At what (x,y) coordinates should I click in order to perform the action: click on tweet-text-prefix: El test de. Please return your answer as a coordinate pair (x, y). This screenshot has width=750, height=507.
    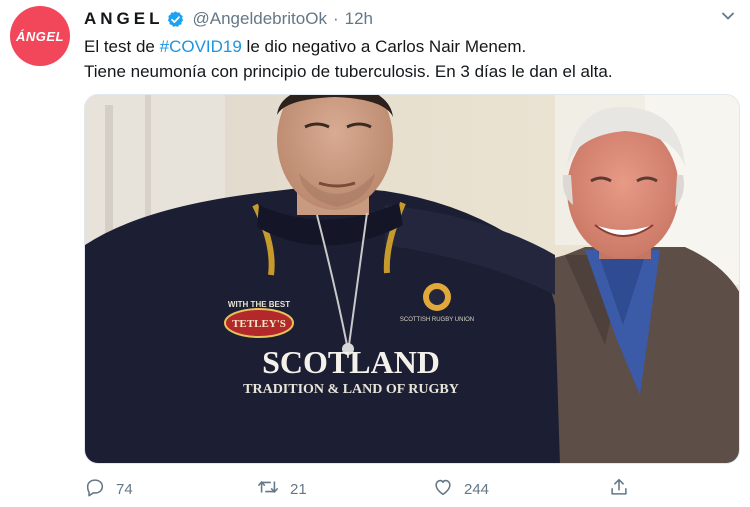
    Looking at the image, I should click on (122, 46).